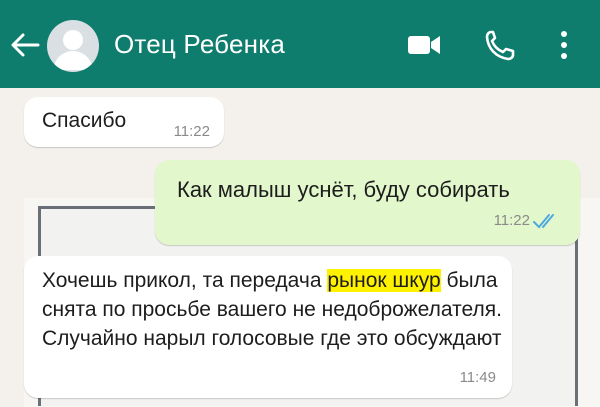  I want to click on video-call-icon, so click(424, 45).